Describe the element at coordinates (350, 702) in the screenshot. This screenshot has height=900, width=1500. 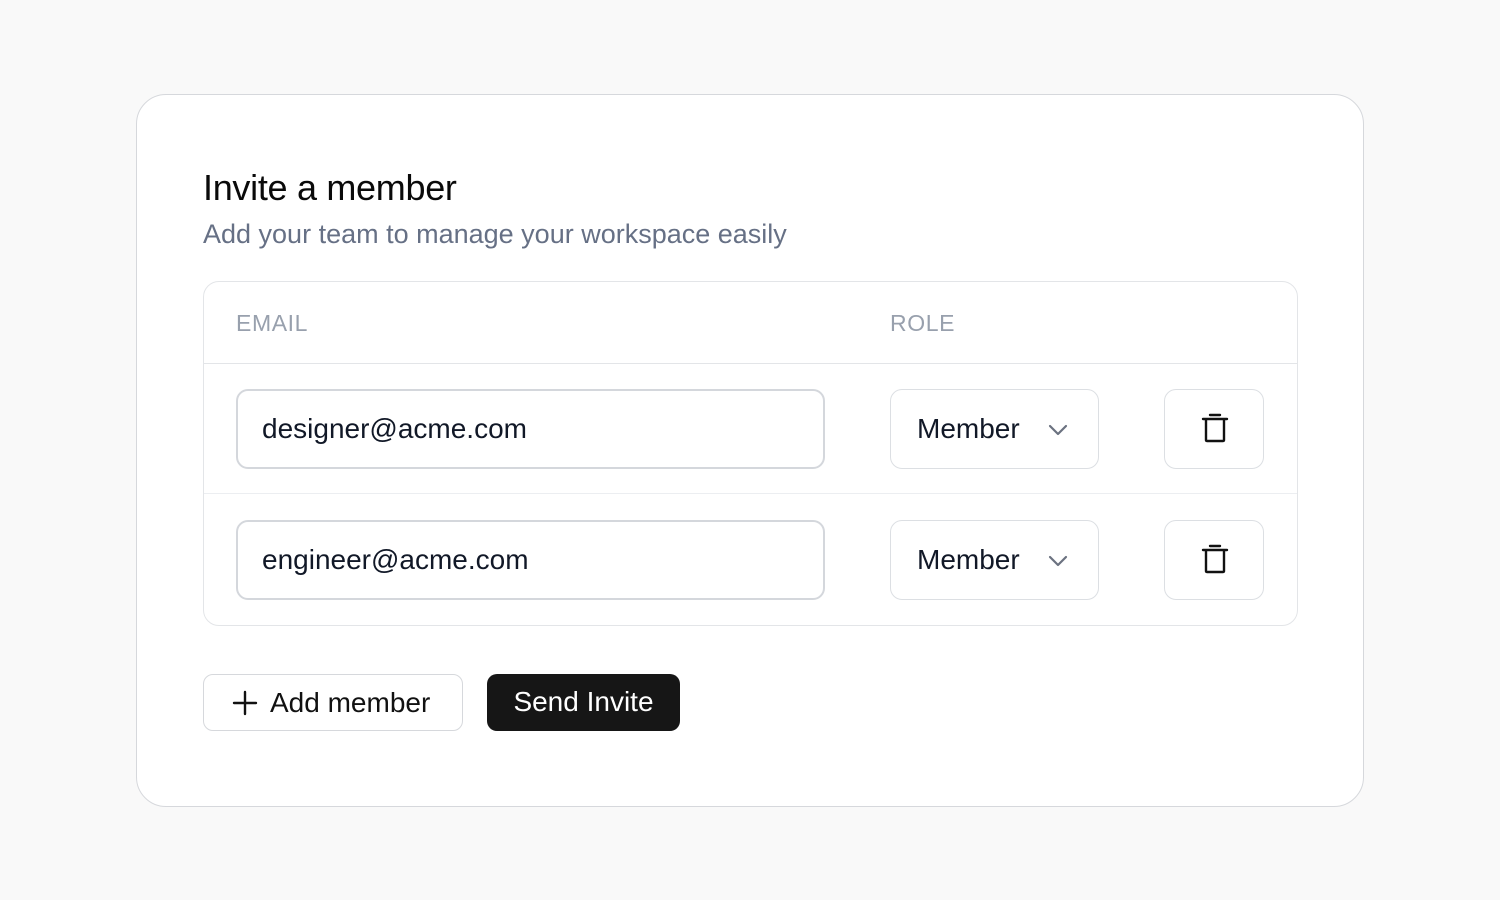
I see `add-member-label: Add member` at that location.